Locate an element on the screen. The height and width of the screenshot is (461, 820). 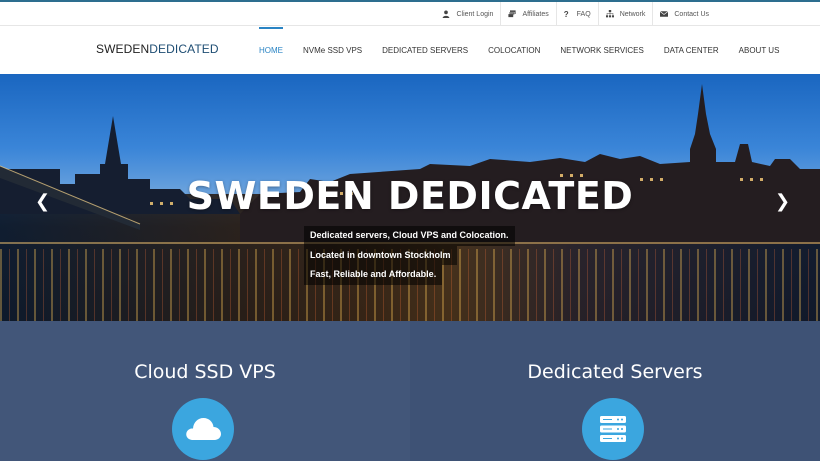
hero-tagline-line: Fast, Reliable and Affordable. is located at coordinates (373, 275).